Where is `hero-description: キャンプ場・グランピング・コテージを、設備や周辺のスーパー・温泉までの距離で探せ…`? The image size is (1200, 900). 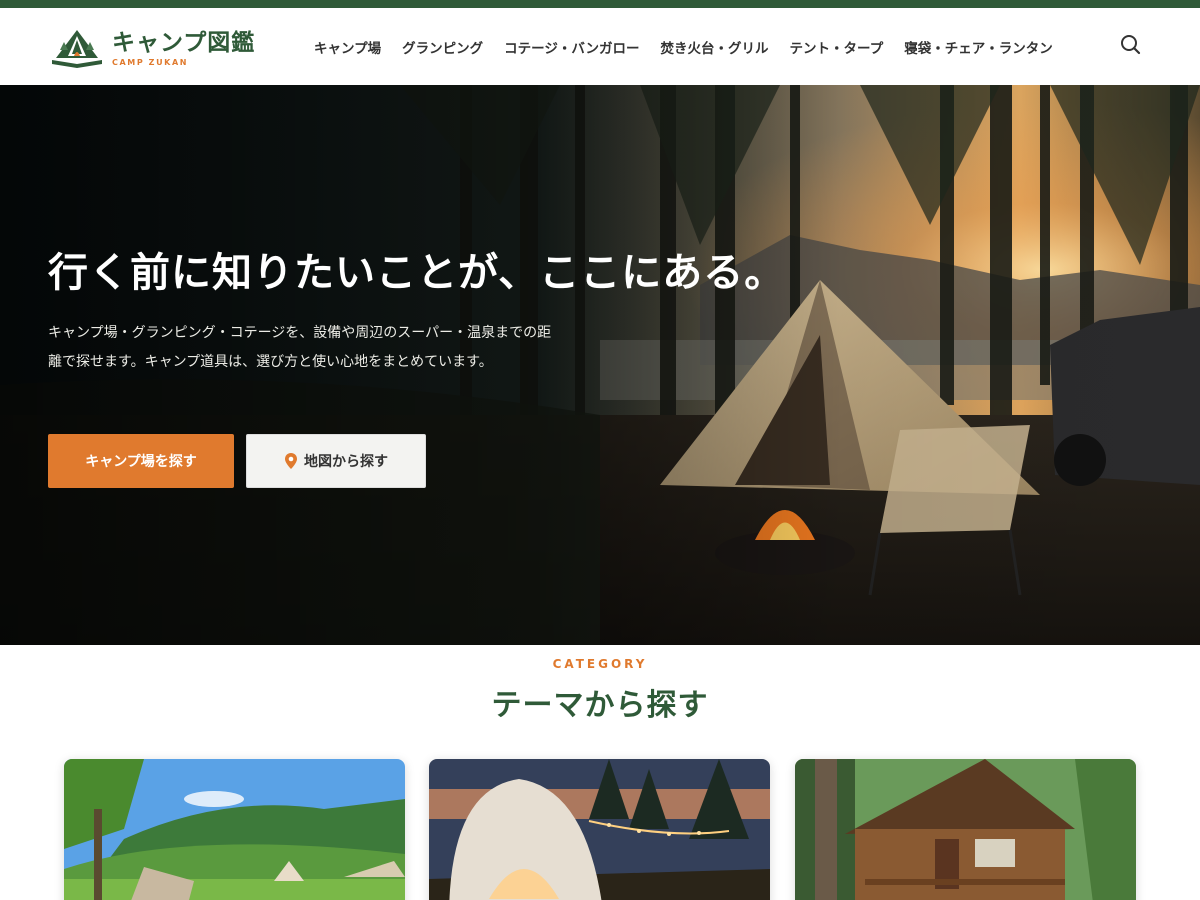 hero-description: キャンプ場・グランピング・コテージを、設備や周辺のスーパー・温泉までの距離で探せ… is located at coordinates (300, 347).